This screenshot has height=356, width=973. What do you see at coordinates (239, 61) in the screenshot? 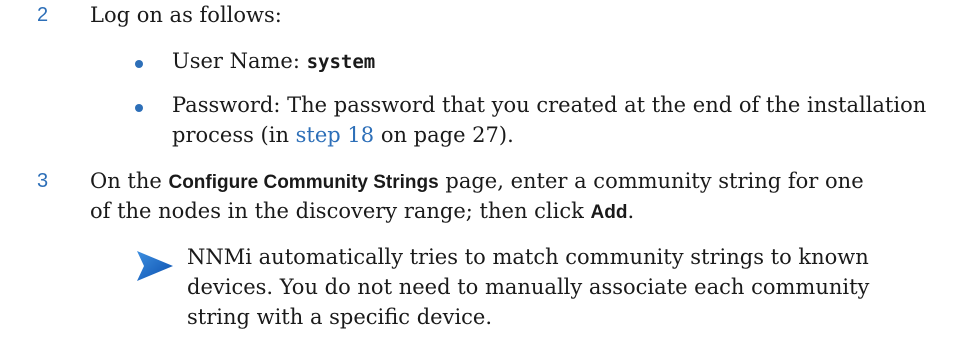
I see `username-label: User Name:` at bounding box center [239, 61].